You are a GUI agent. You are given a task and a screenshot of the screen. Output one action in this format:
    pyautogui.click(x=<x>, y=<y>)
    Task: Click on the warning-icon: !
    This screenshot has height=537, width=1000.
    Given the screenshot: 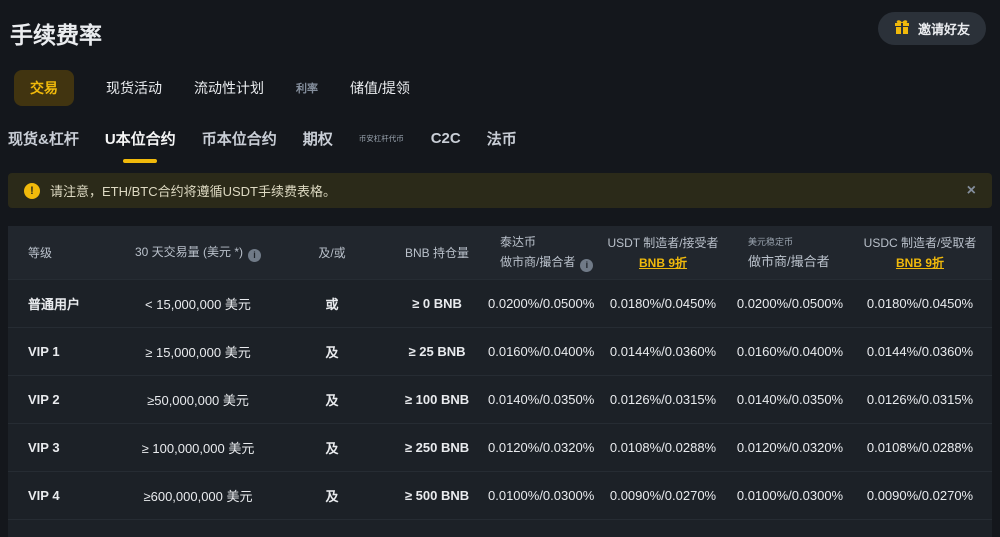 What is the action you would take?
    pyautogui.click(x=32, y=190)
    